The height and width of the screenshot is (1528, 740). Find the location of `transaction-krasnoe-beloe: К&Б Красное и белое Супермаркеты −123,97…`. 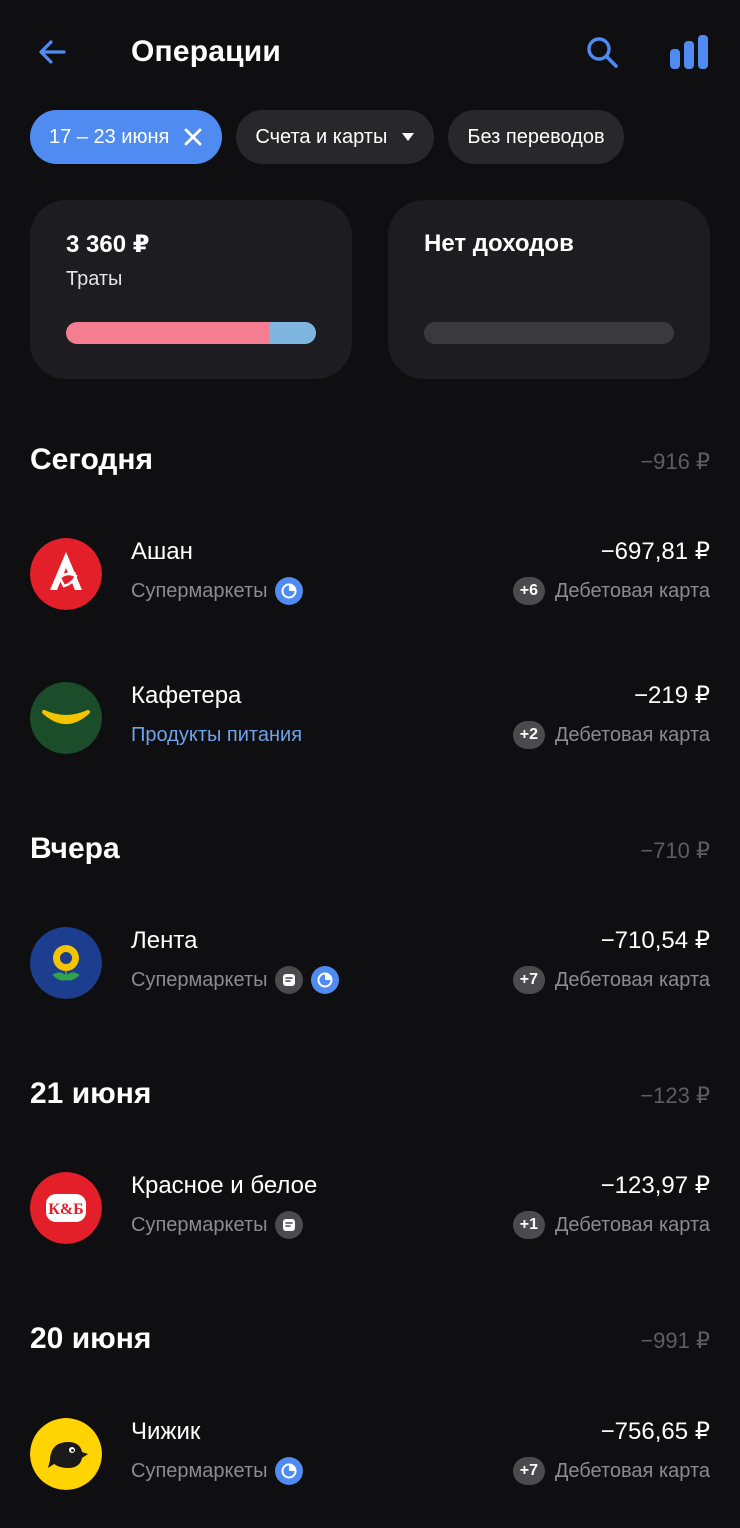

transaction-krasnoe-beloe: К&Б Красное и белое Супермаркеты −123,97… is located at coordinates (370, 1208).